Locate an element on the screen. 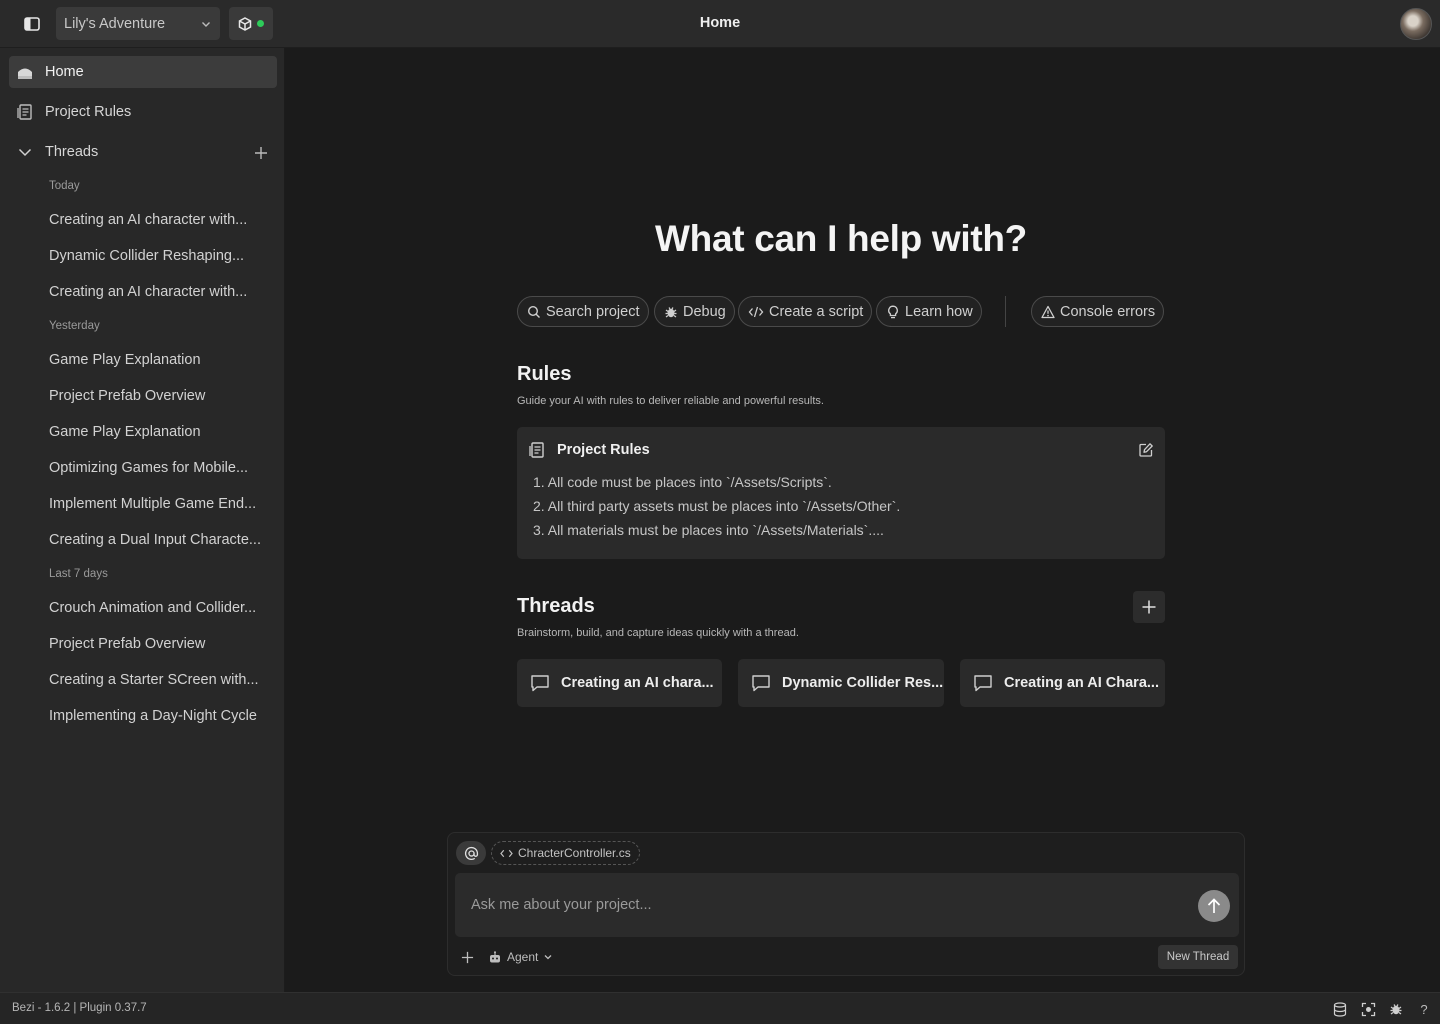 The image size is (1440, 1024). mention-button is located at coordinates (471, 853).